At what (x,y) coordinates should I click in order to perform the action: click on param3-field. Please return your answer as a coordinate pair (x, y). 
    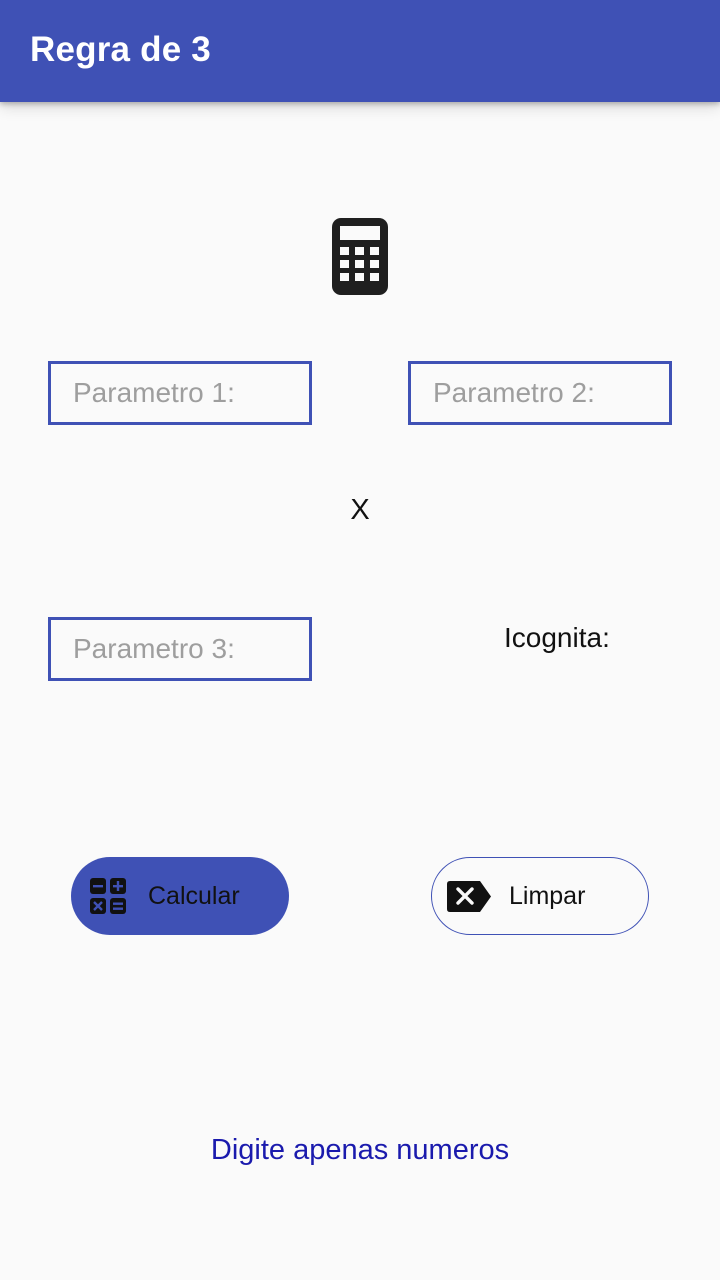
    Looking at the image, I should click on (180, 649).